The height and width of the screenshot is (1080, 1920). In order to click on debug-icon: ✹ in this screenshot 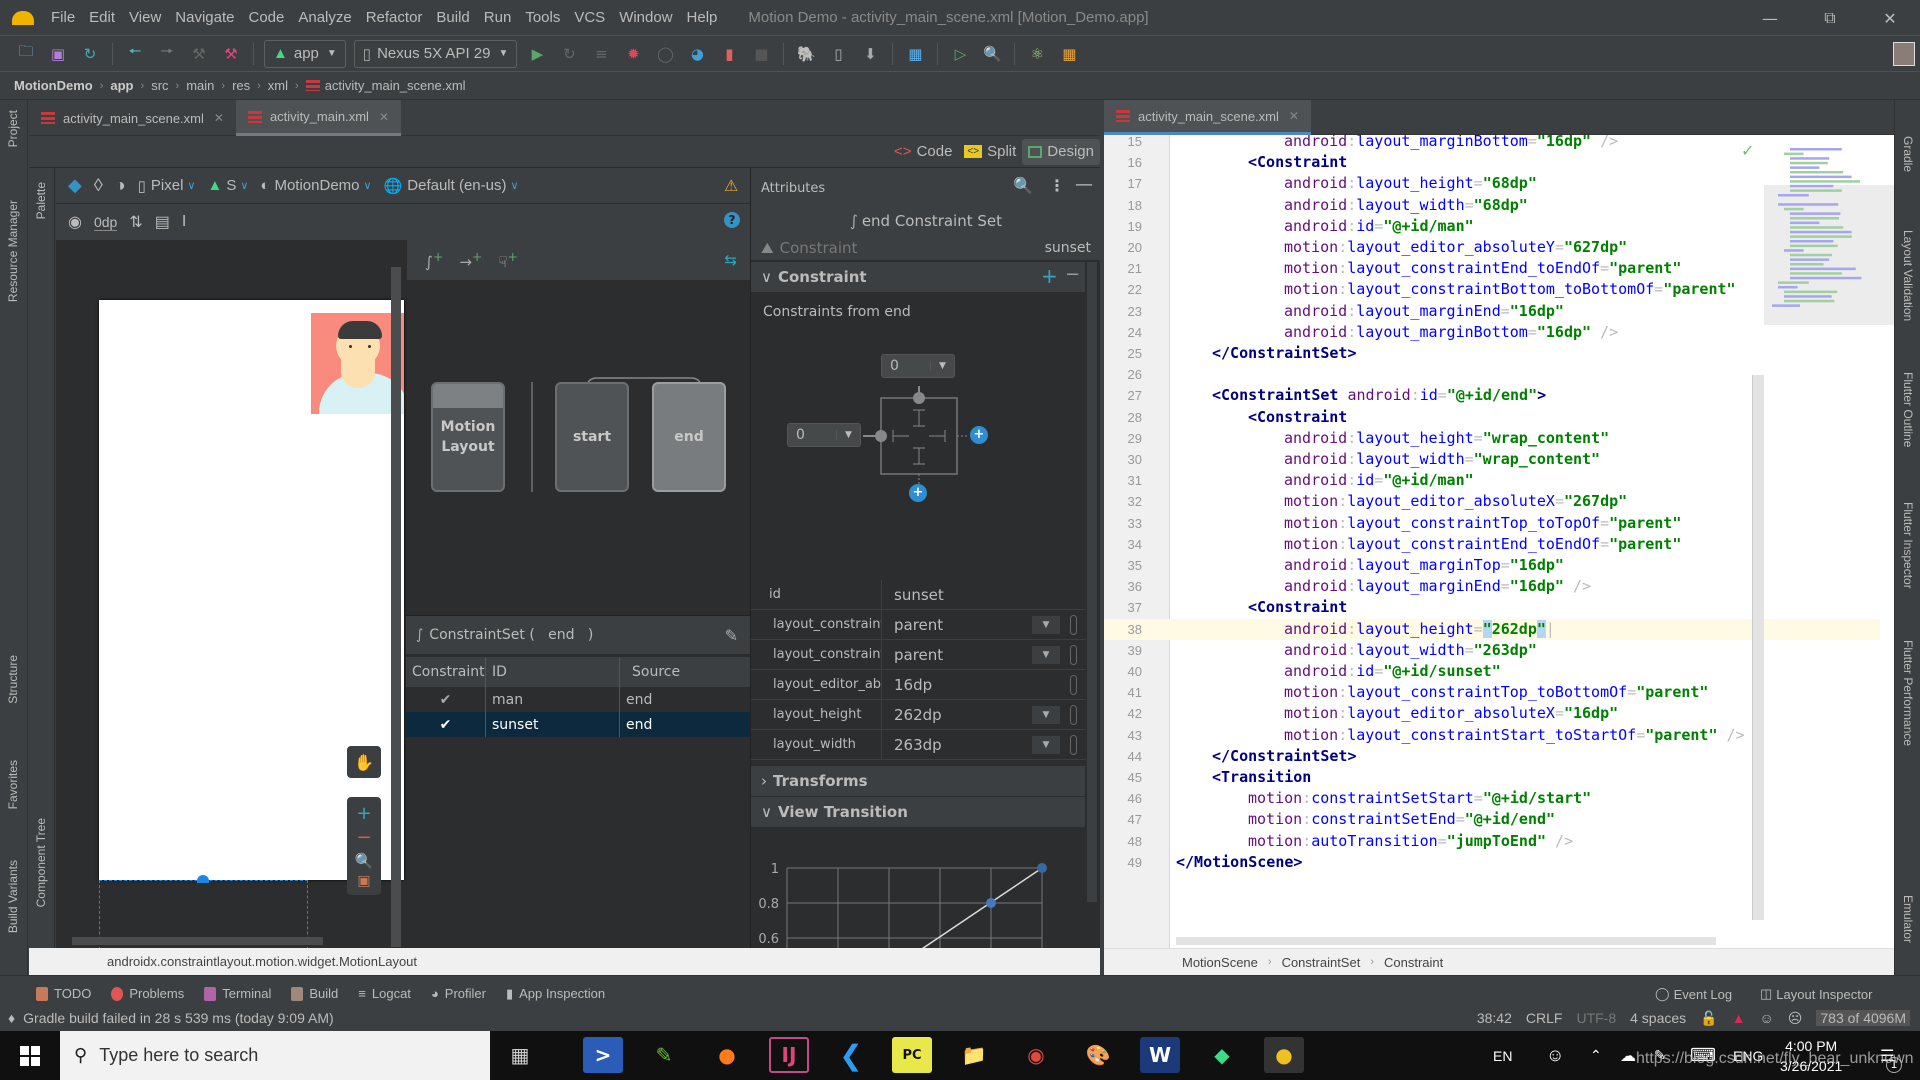, I will do `click(633, 54)`.